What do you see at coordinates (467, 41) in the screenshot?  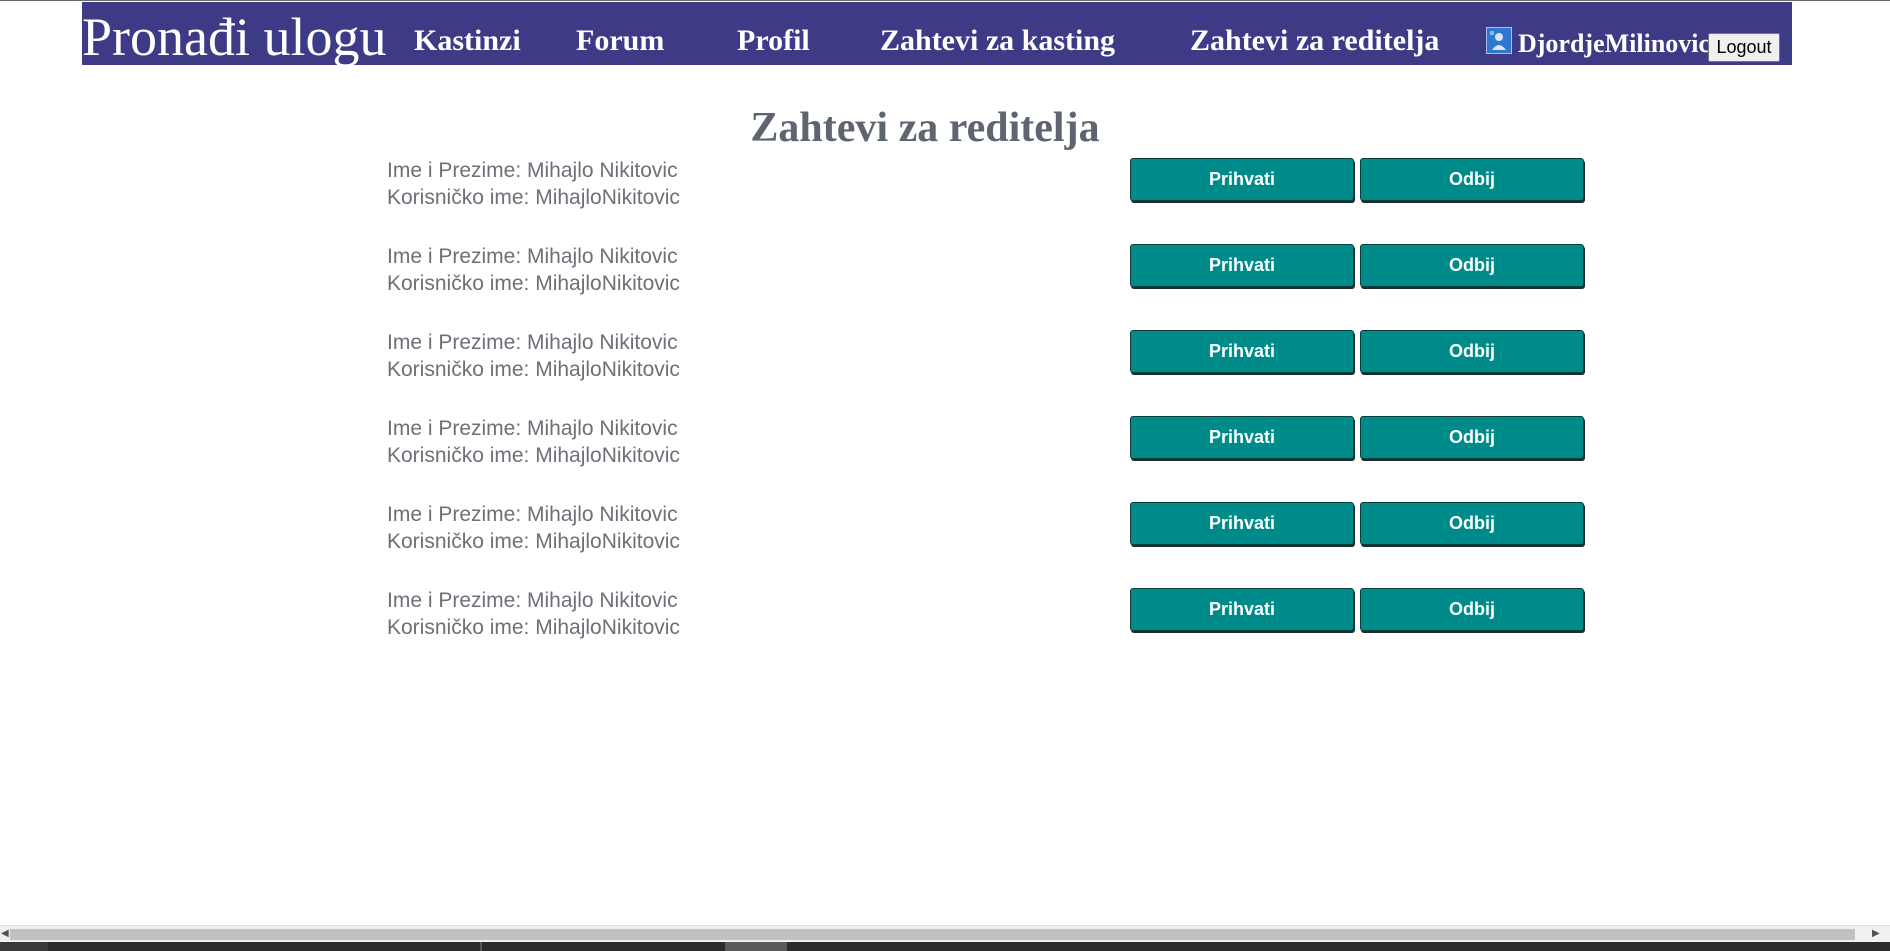 I see `nav-link-kastinzi: Kastinzi` at bounding box center [467, 41].